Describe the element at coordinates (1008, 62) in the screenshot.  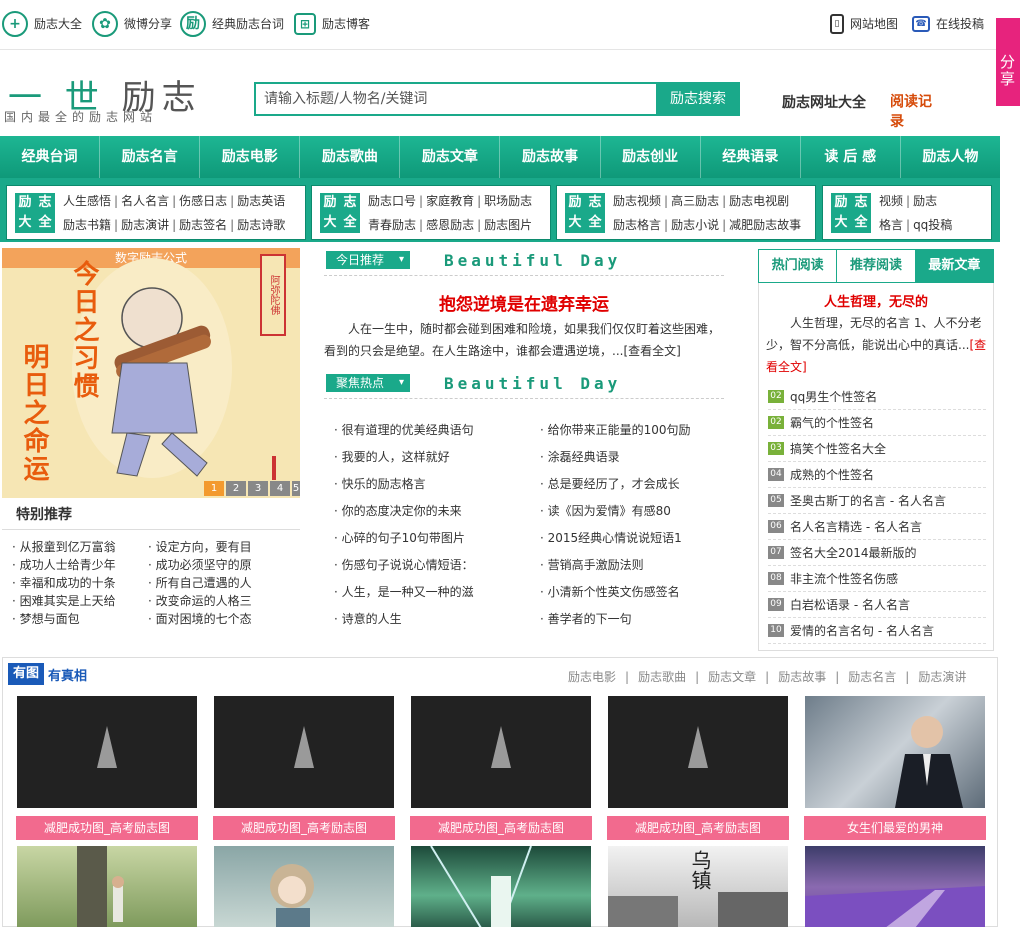
I see `share-tab: 分享` at that location.